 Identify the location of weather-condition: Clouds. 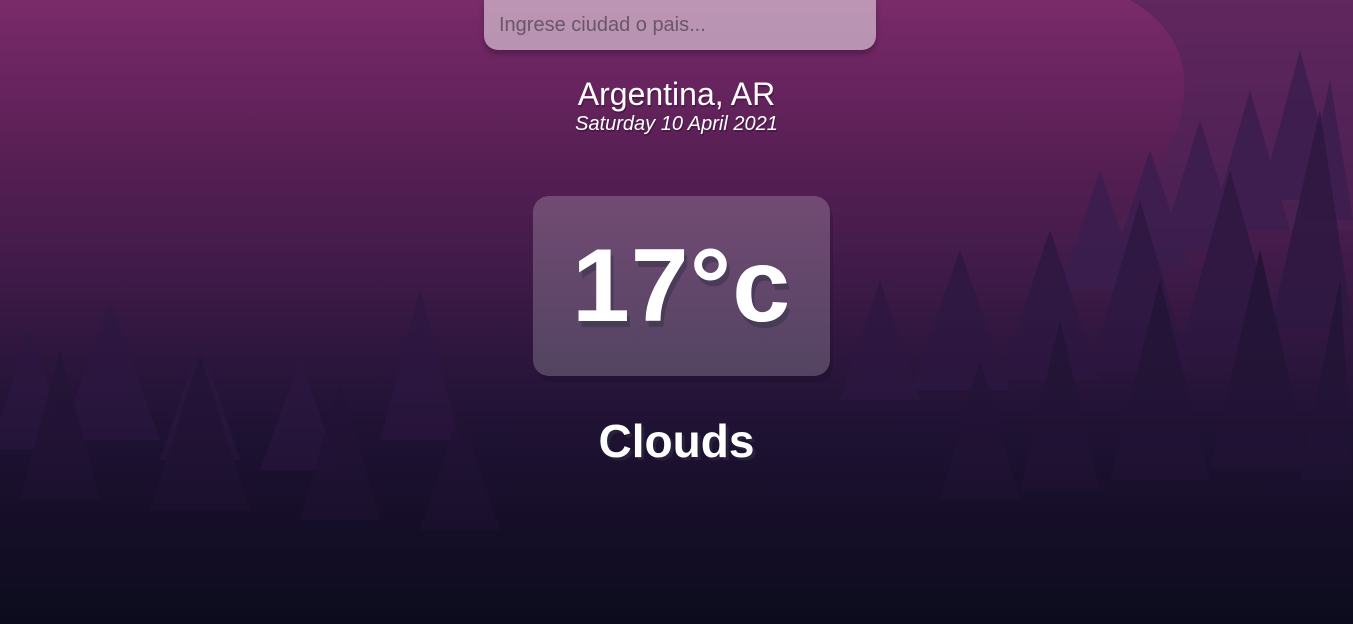
(676, 441).